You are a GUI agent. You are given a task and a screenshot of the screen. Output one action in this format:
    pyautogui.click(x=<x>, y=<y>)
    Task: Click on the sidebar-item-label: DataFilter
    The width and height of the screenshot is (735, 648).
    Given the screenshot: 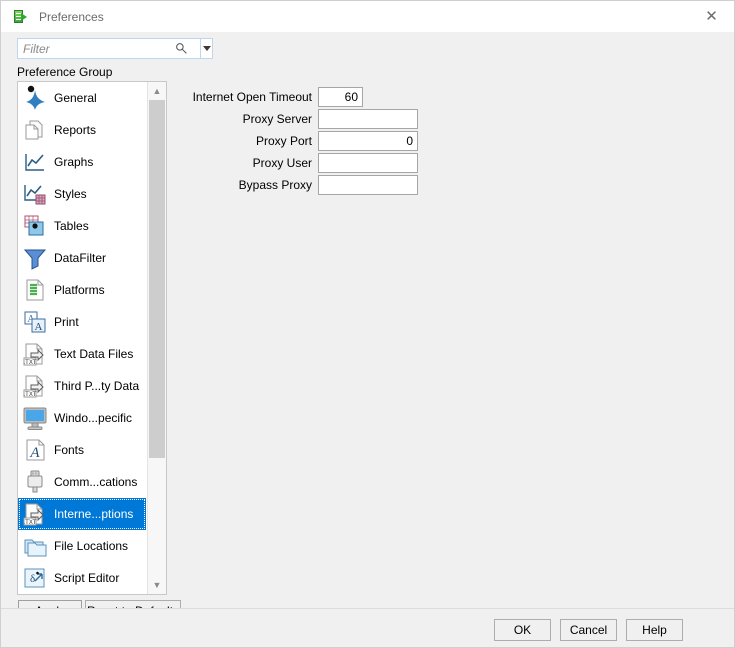 What is the action you would take?
    pyautogui.click(x=80, y=258)
    